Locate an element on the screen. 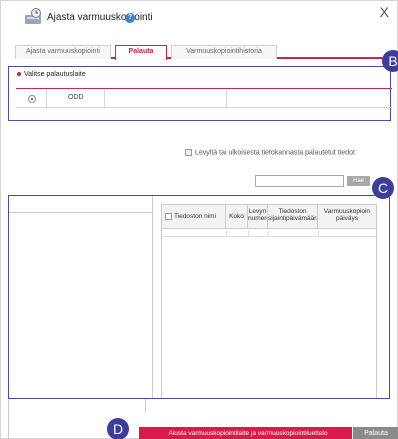 Image resolution: width=398 pixels, height=439 pixels. checkbox-icon is located at coordinates (188, 152).